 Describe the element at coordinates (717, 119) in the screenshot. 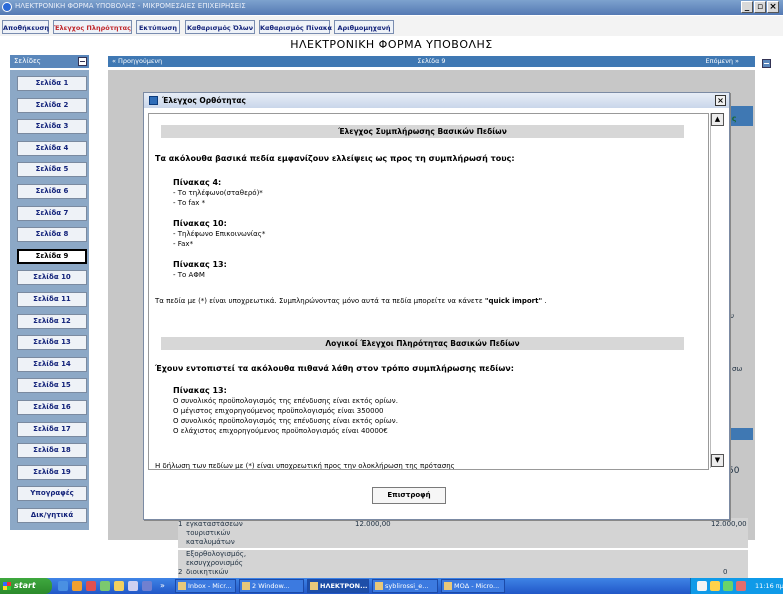

I see `scroll-up-arrow-icon: ▲` at that location.